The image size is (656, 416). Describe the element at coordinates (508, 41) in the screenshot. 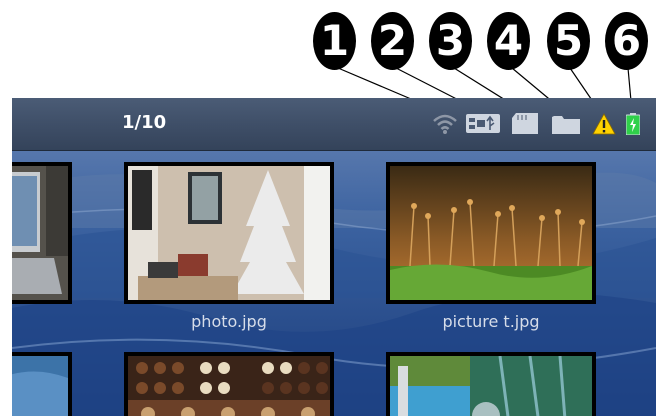

I see `callout-4: 4` at that location.